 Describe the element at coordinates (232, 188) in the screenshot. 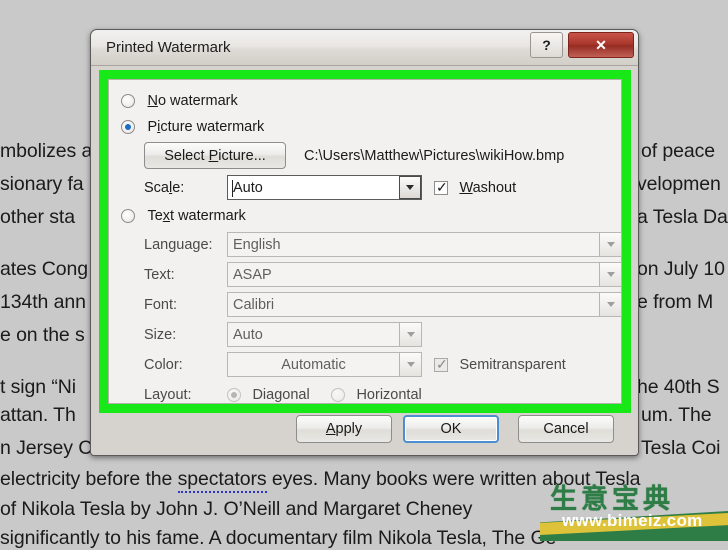

I see `text-caret` at that location.